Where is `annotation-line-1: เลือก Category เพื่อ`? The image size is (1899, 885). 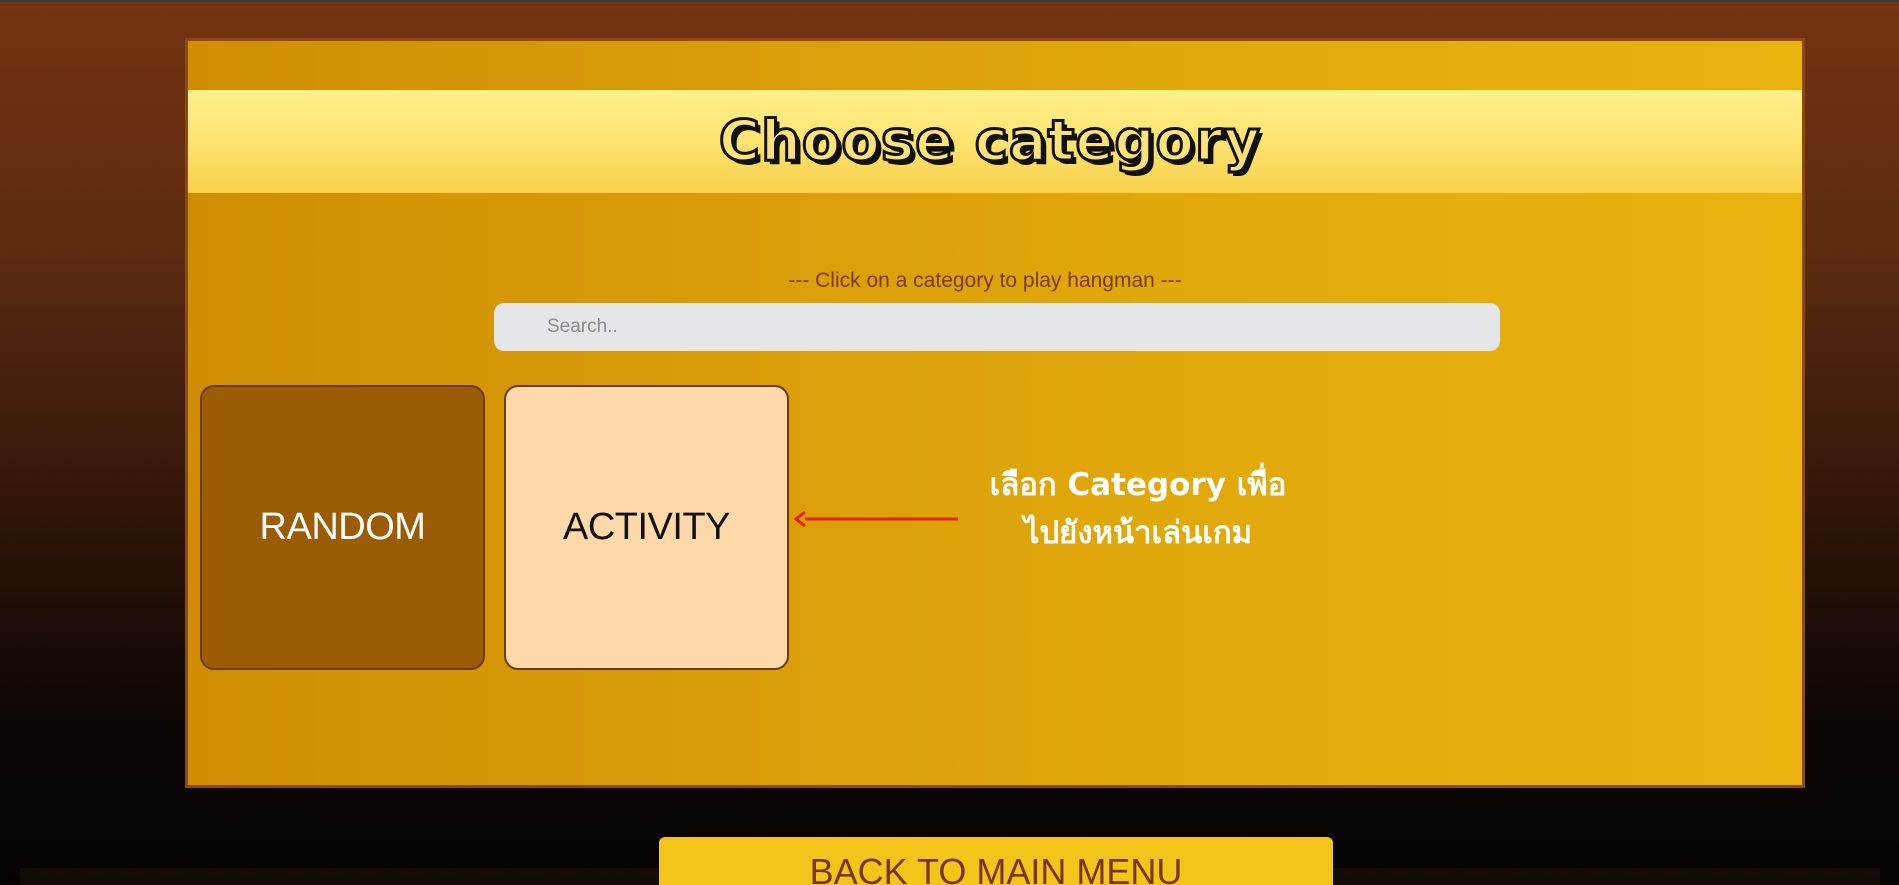
annotation-line-1: เลือก Category เพื่อ is located at coordinates (1138, 485).